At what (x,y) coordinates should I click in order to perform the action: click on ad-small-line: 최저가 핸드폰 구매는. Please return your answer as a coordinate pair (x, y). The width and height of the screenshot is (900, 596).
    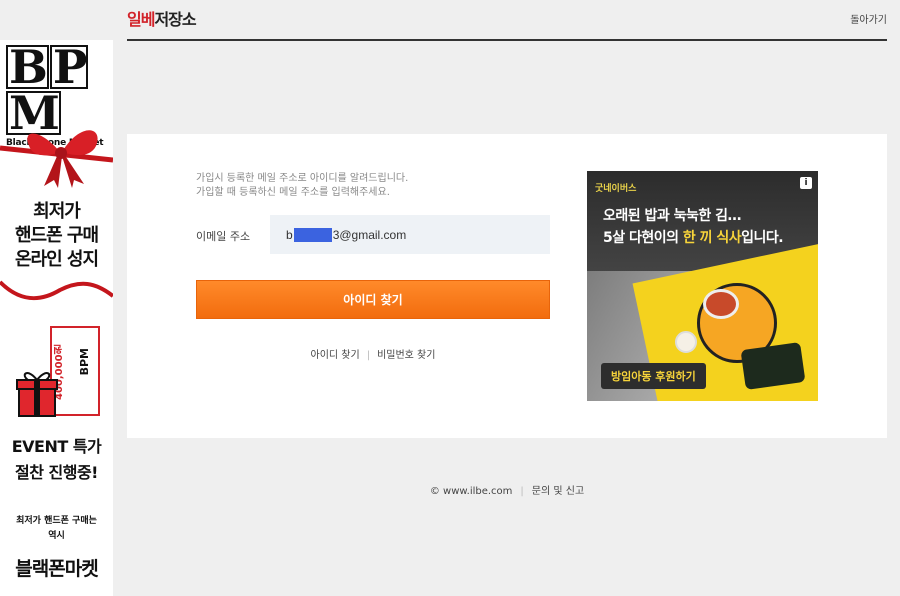
    Looking at the image, I should click on (56, 521).